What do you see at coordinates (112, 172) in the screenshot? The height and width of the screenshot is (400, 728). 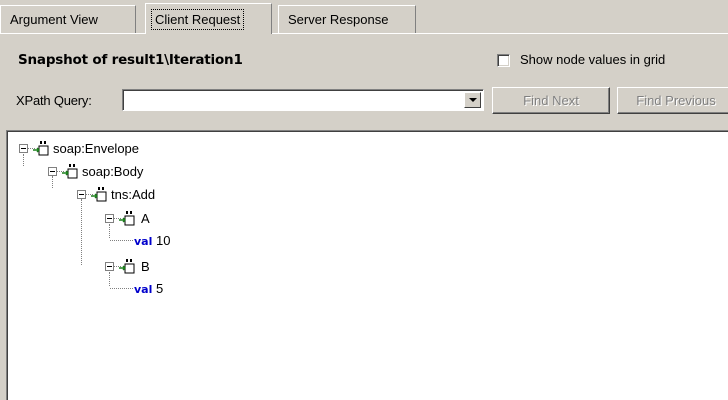 I see `tree-node-soap-body: soap:Body` at bounding box center [112, 172].